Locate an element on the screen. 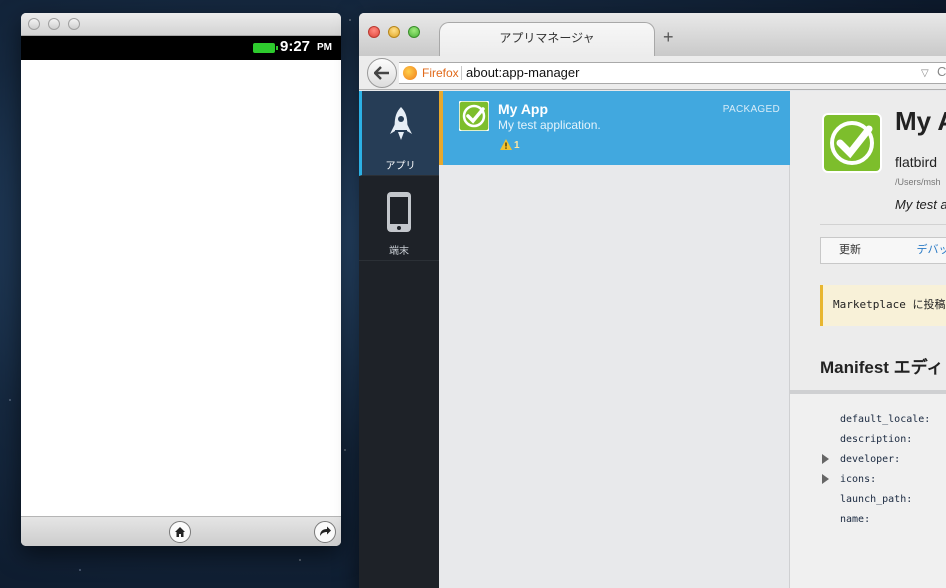  app-manager-sidebar: アプリ 端末 is located at coordinates (399, 339).